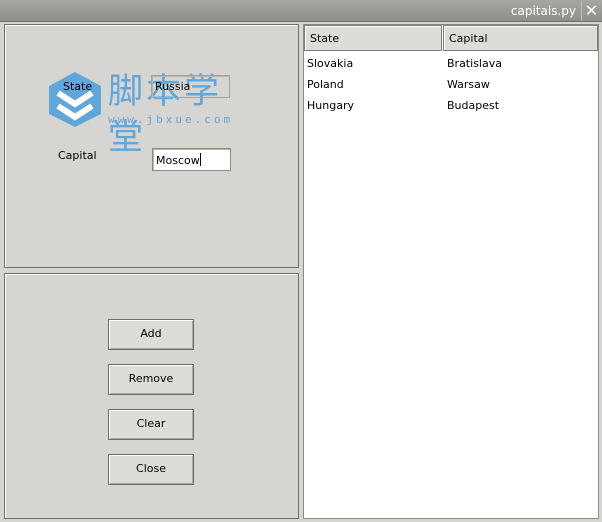  What do you see at coordinates (474, 63) in the screenshot?
I see `cell-capital: Bratislava` at bounding box center [474, 63].